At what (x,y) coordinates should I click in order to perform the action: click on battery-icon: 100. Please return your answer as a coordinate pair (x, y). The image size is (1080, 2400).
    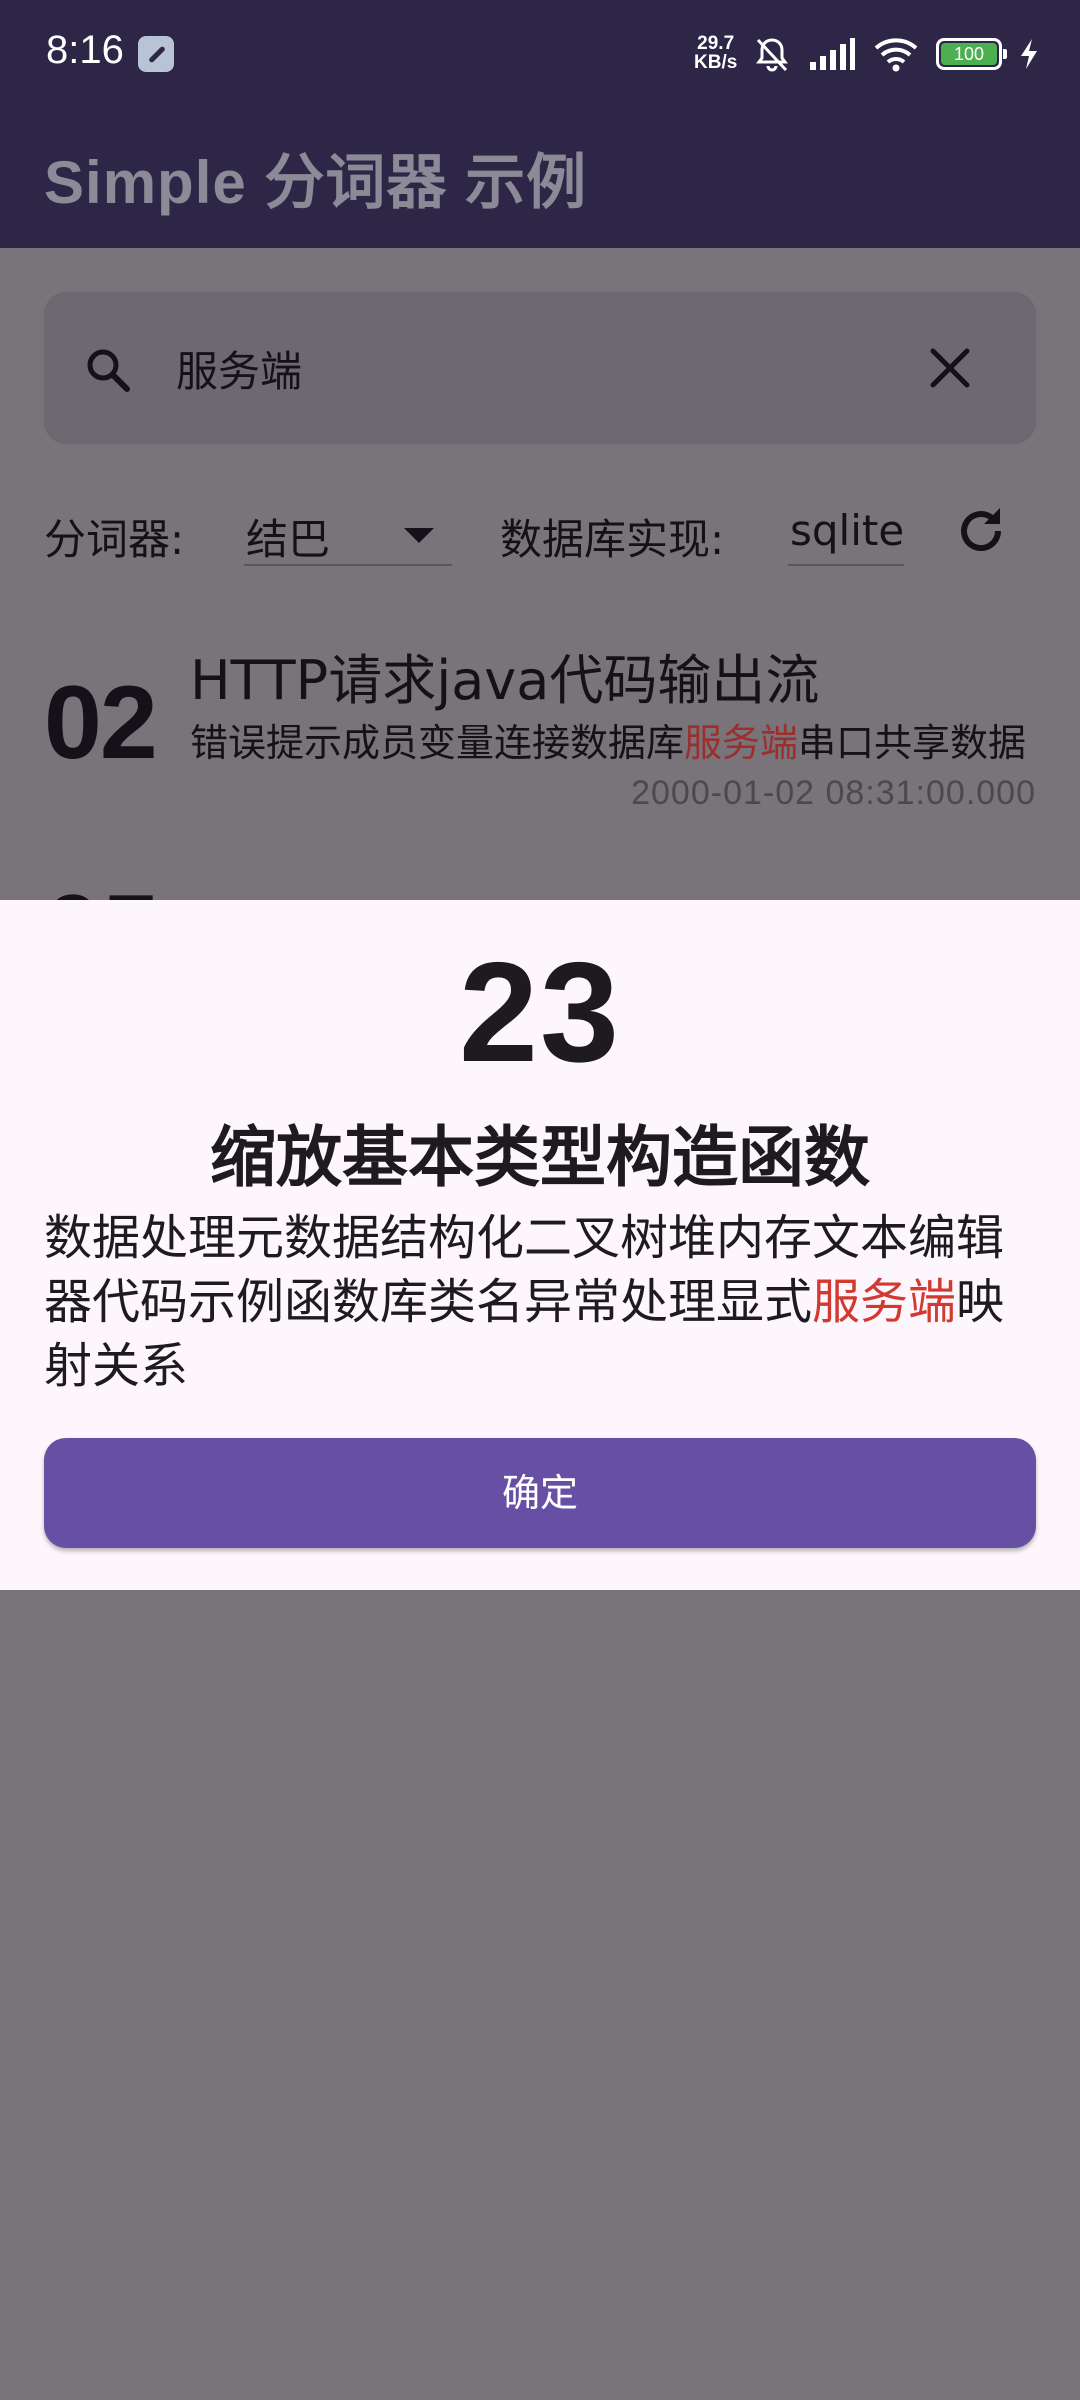
    Looking at the image, I should click on (971, 54).